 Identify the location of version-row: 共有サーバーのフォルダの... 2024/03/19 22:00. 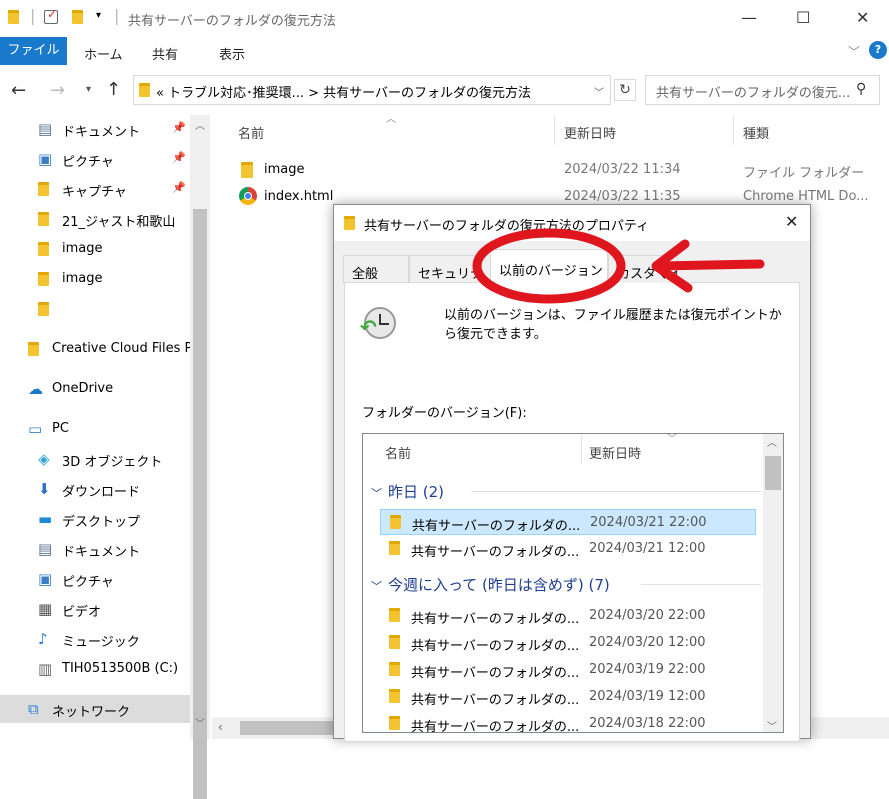
(568, 670).